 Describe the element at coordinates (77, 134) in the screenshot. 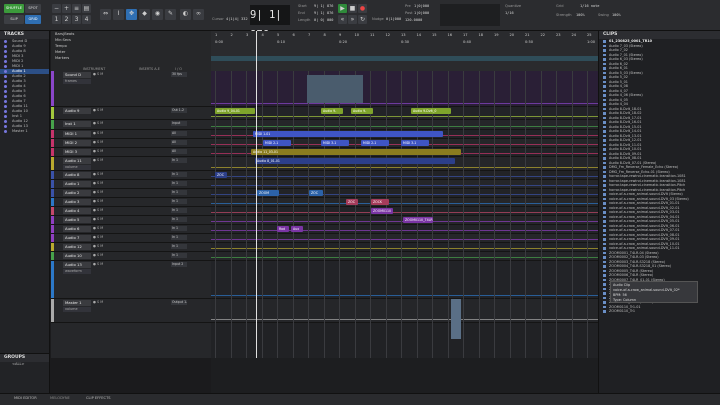

I see `track-name: MIDI 1` at that location.